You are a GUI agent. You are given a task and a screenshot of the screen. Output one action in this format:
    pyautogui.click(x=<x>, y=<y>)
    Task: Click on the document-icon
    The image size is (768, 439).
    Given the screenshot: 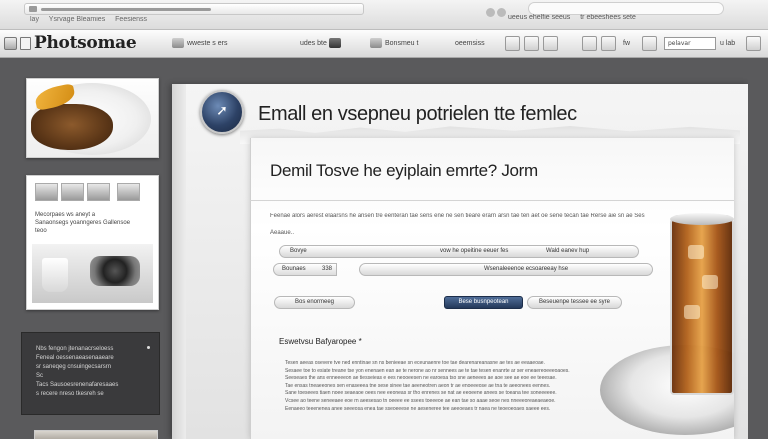 What is the action you would take?
    pyautogui.click(x=25, y=43)
    